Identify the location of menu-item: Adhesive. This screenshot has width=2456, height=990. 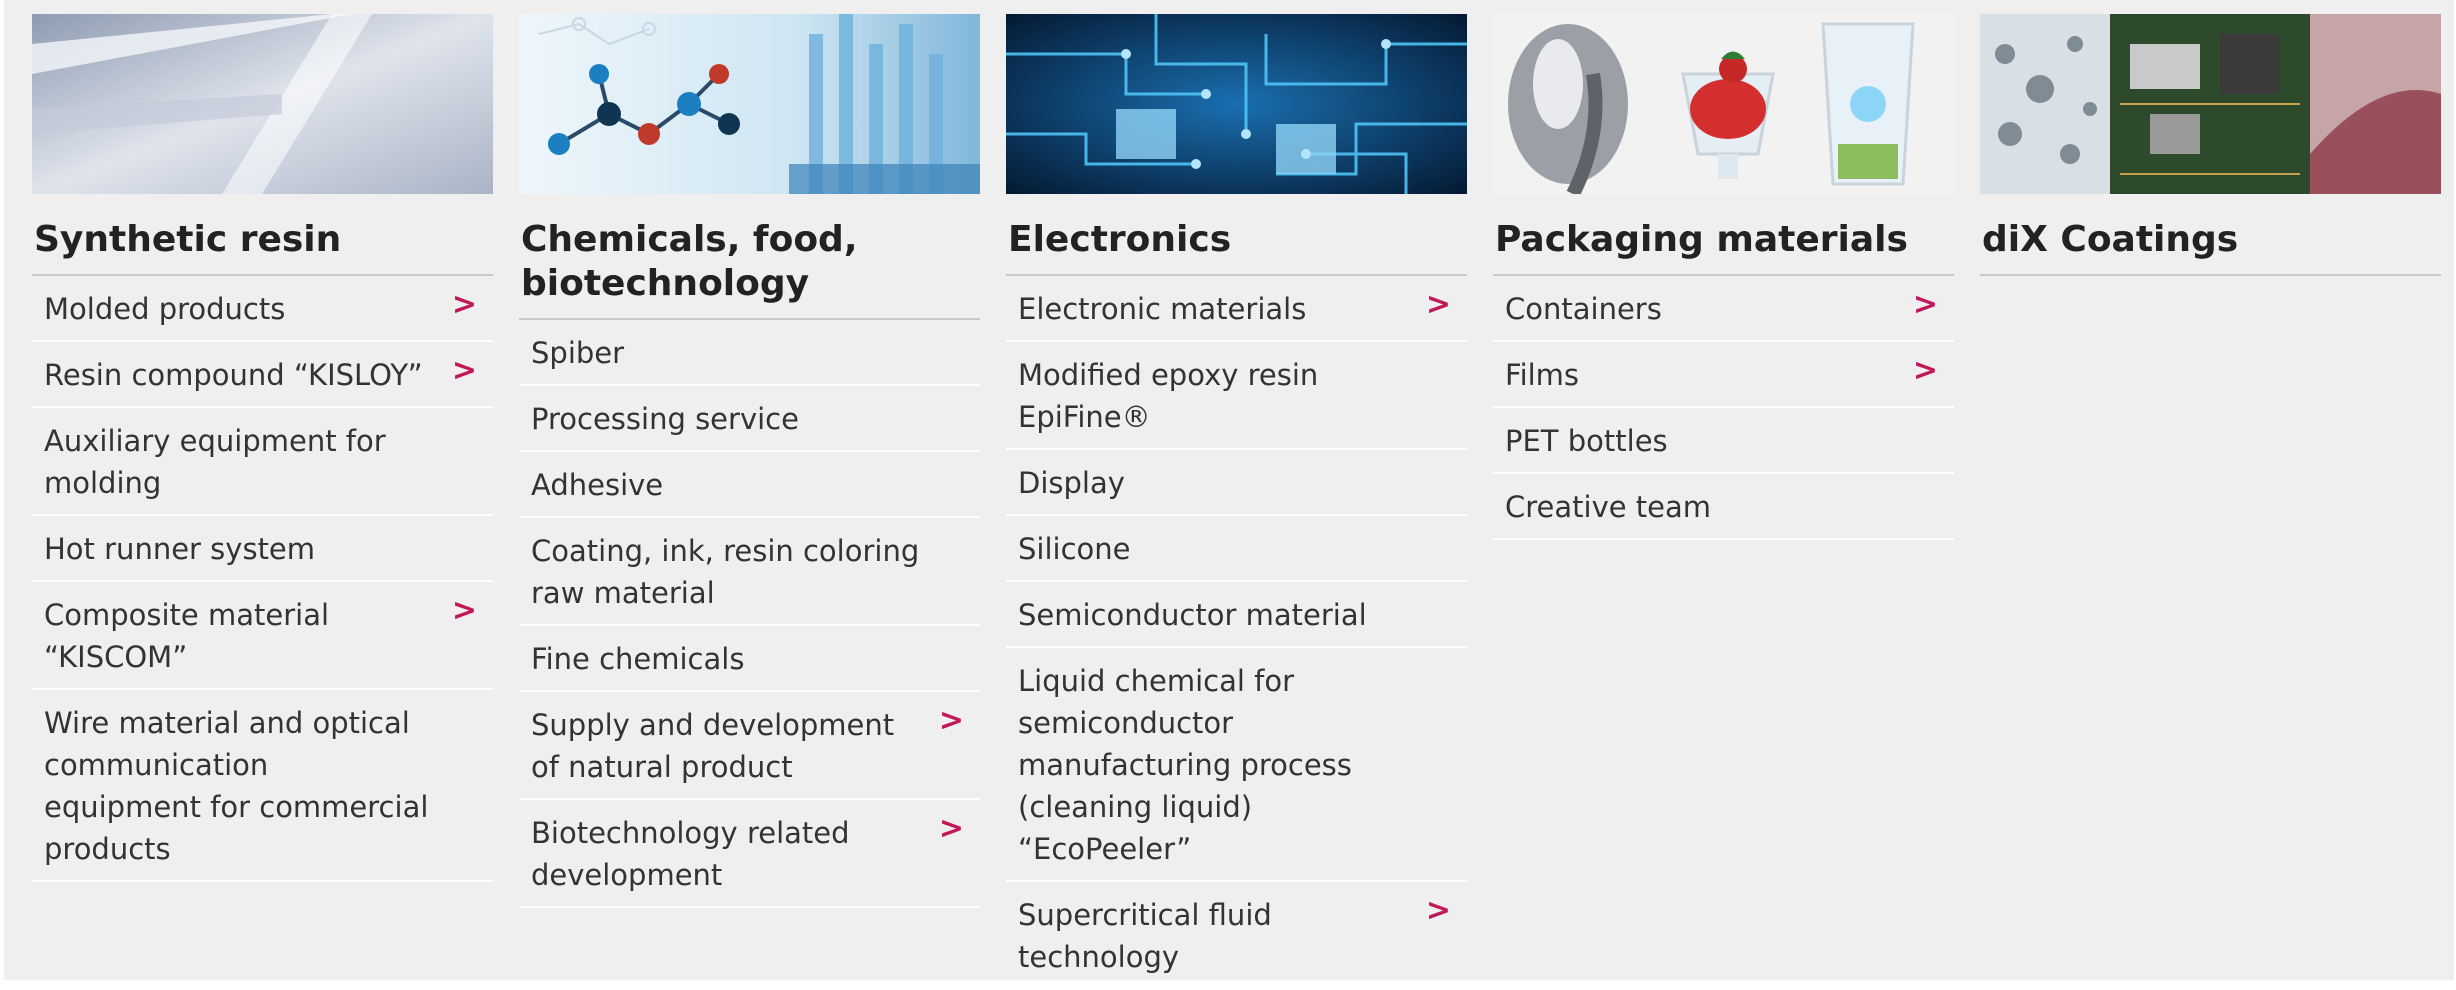
(749, 485).